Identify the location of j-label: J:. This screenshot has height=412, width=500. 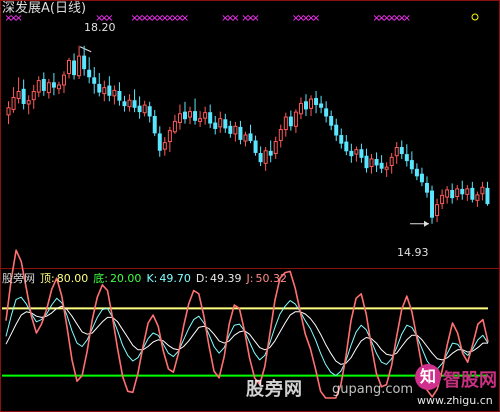
(250, 278).